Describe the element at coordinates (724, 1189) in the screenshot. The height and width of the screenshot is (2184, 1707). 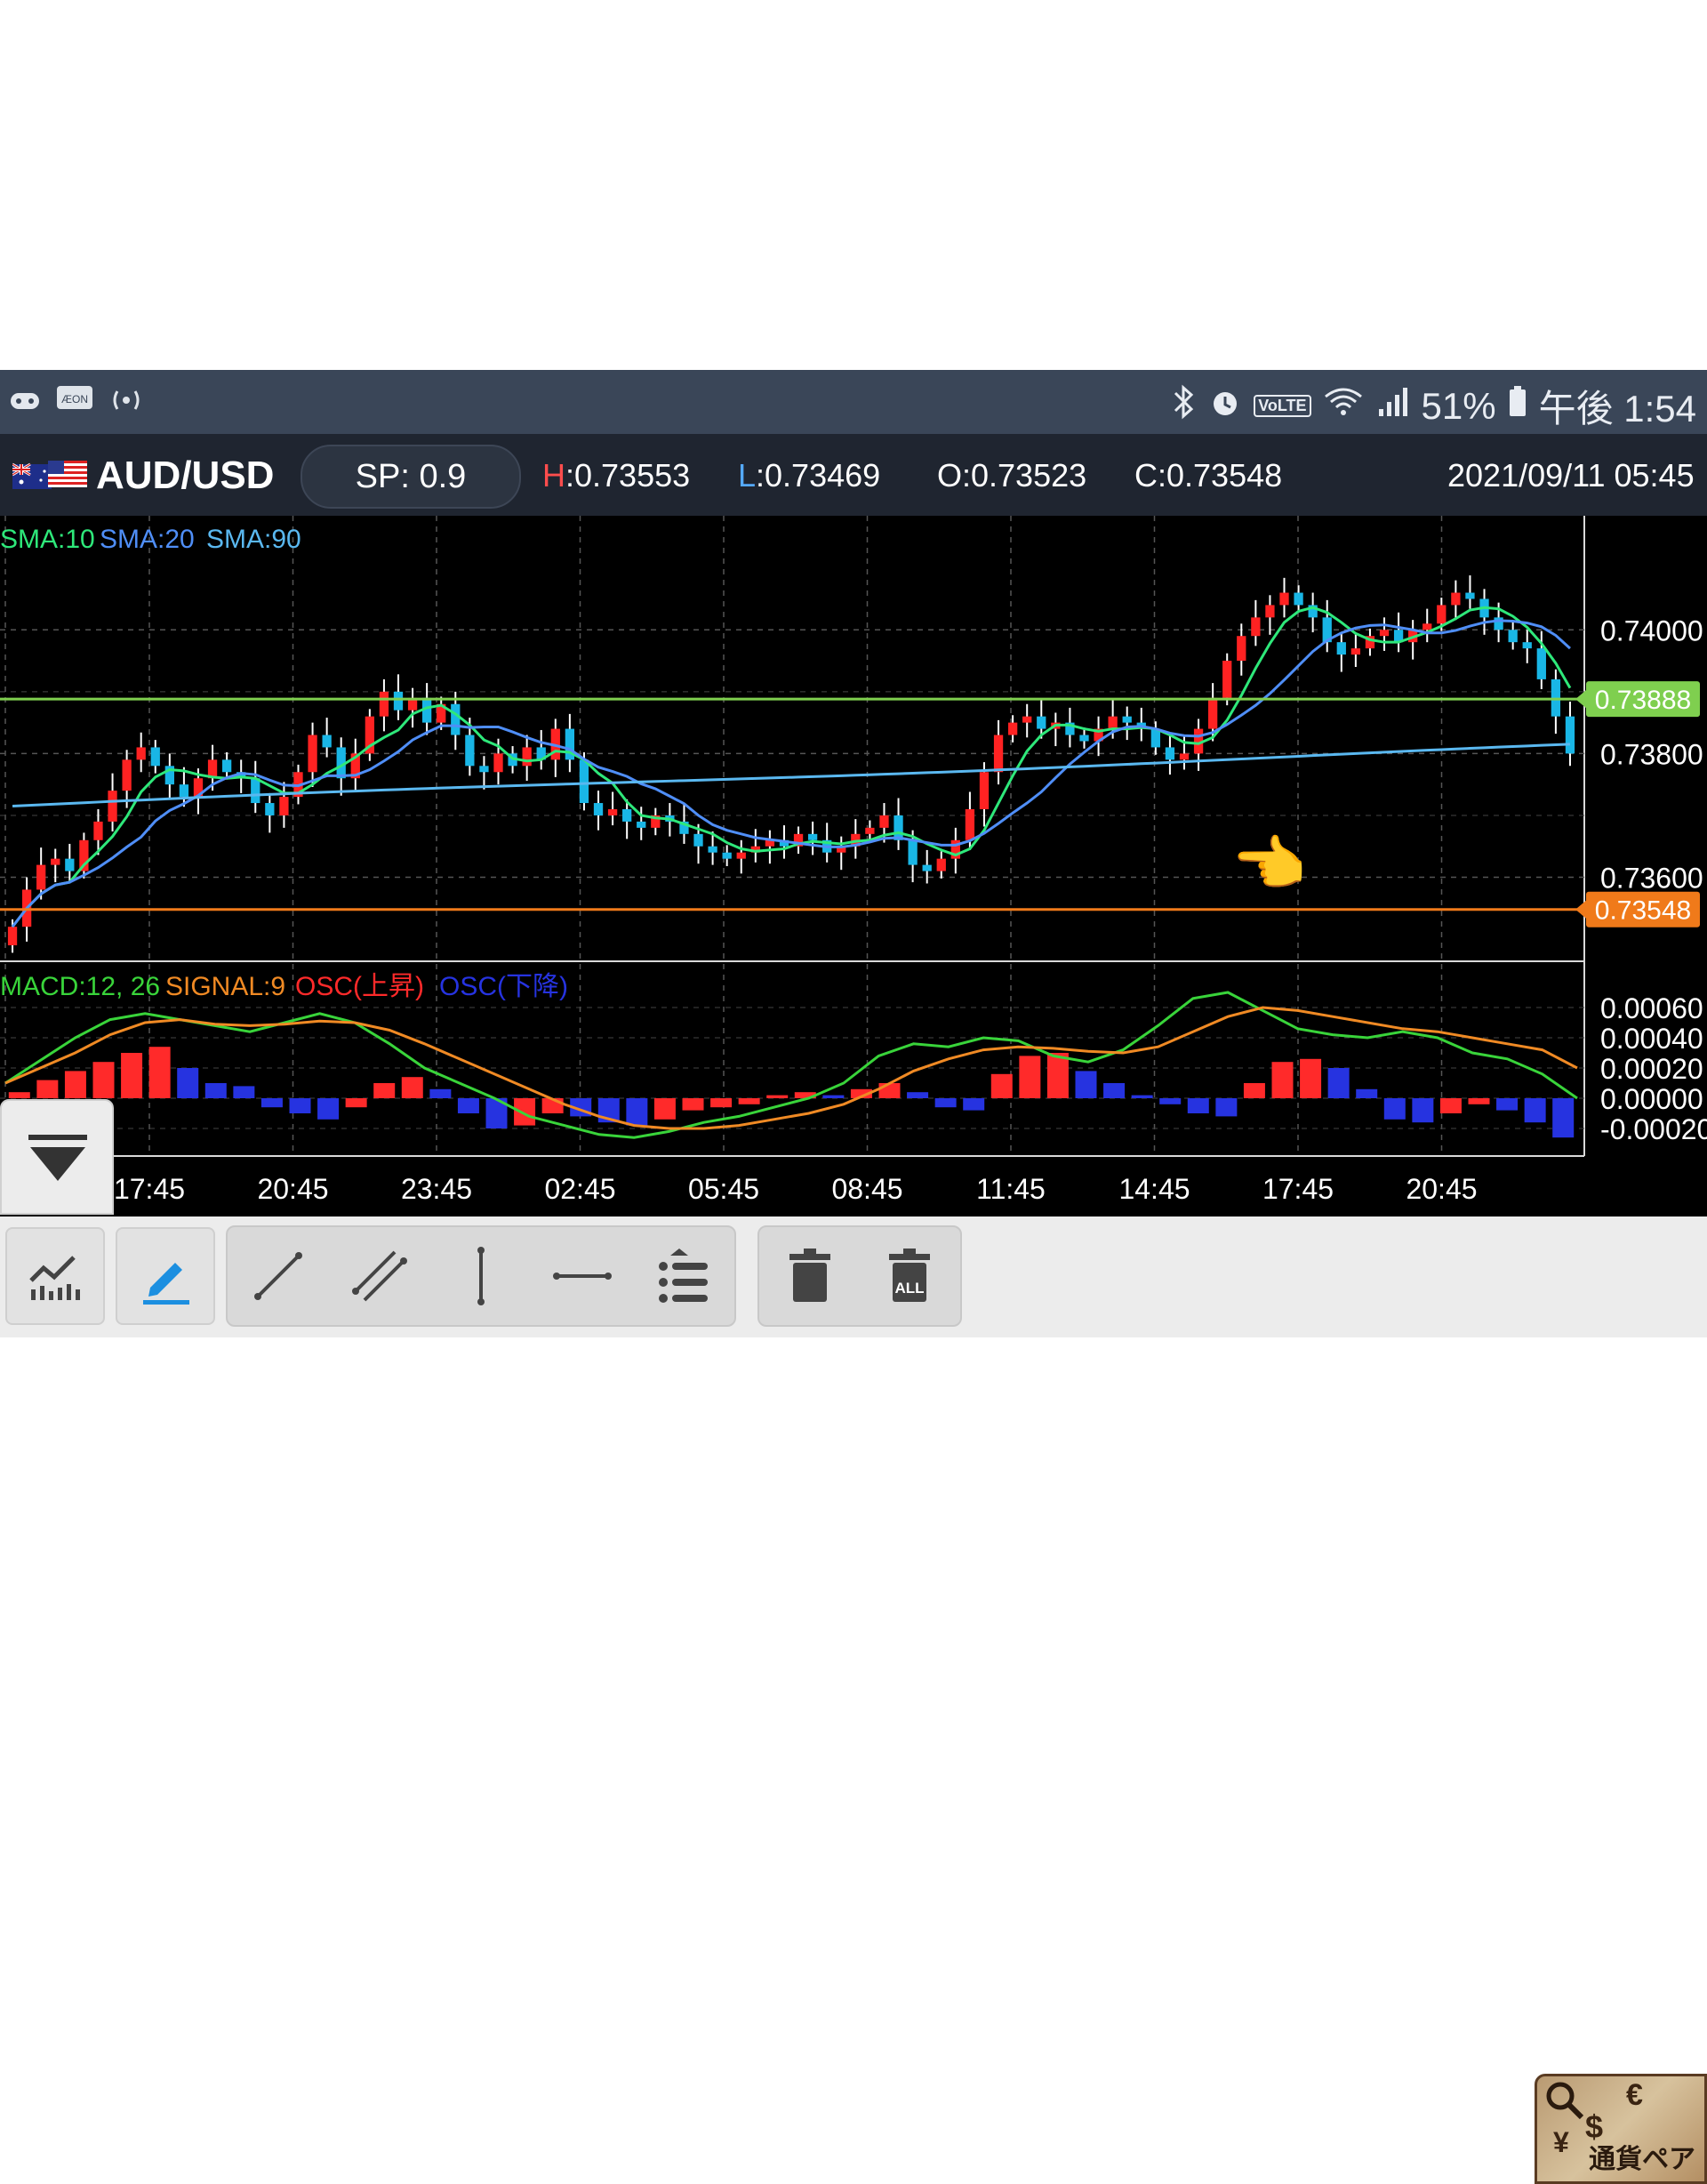
I see `x-tick-label: 05:45` at that location.